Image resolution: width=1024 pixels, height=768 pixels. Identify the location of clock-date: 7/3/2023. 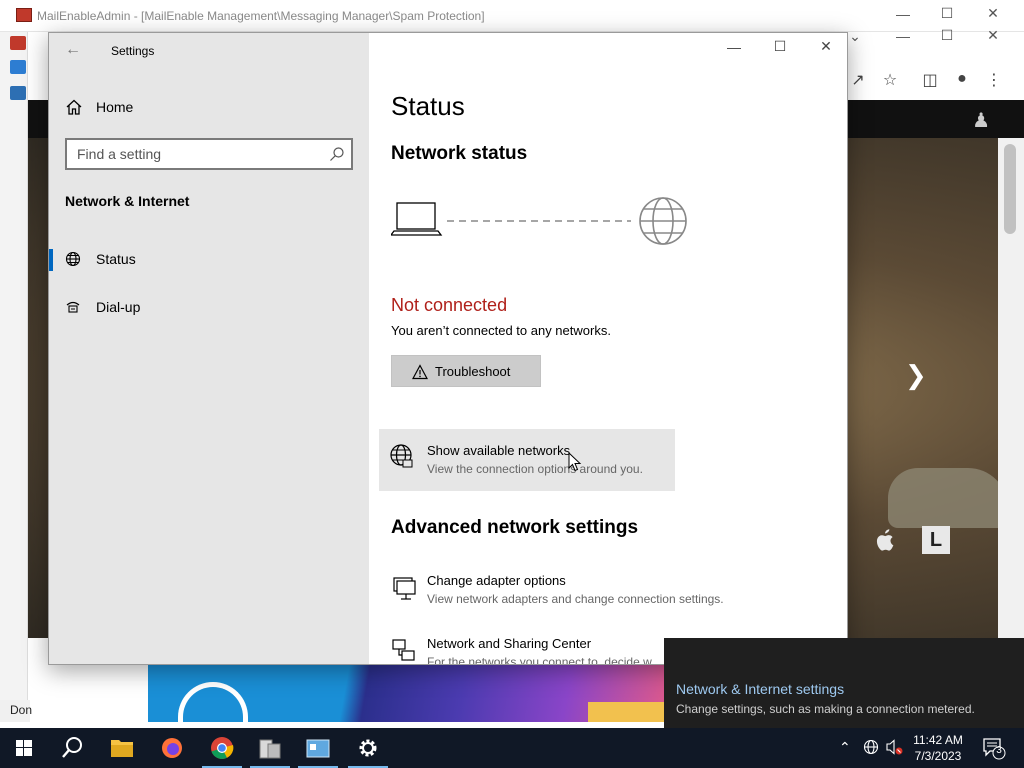
(938, 756).